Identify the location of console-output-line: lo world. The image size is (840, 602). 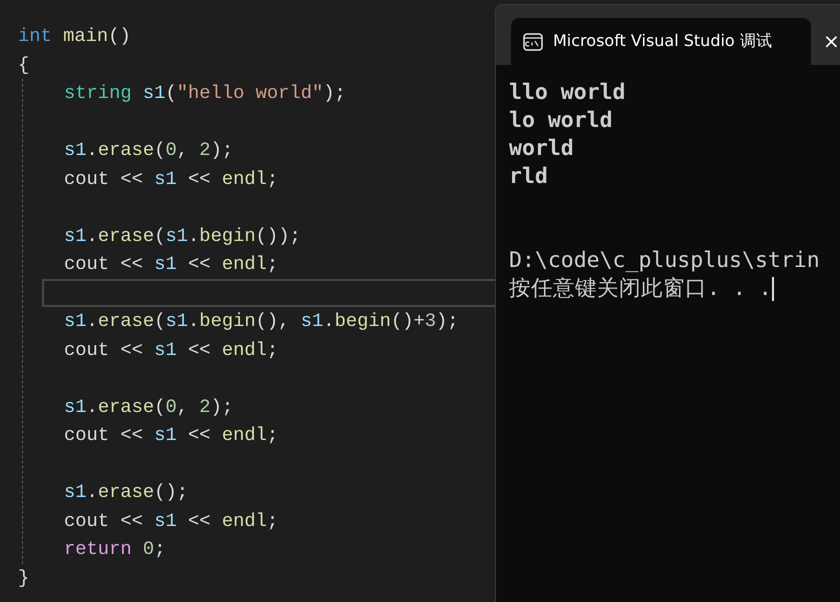
(561, 121).